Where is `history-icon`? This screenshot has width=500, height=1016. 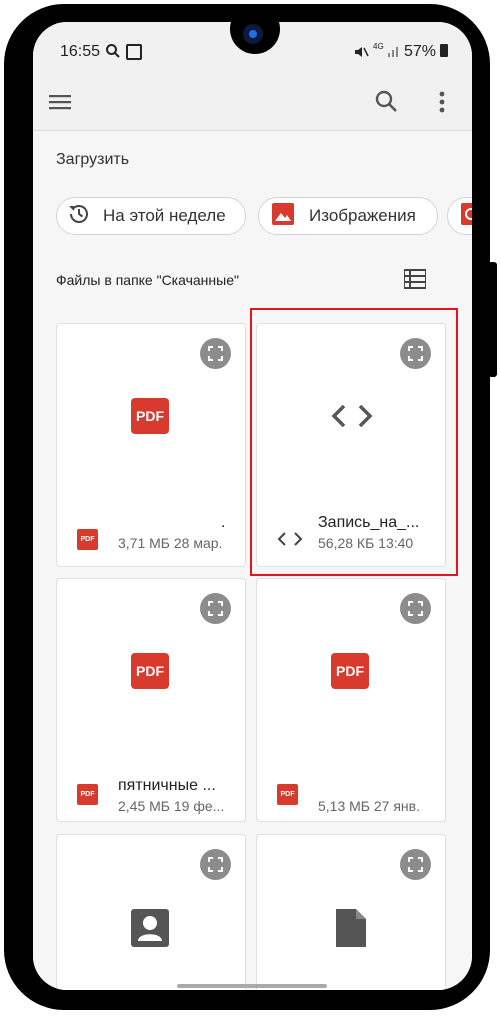
history-icon is located at coordinates (79, 216).